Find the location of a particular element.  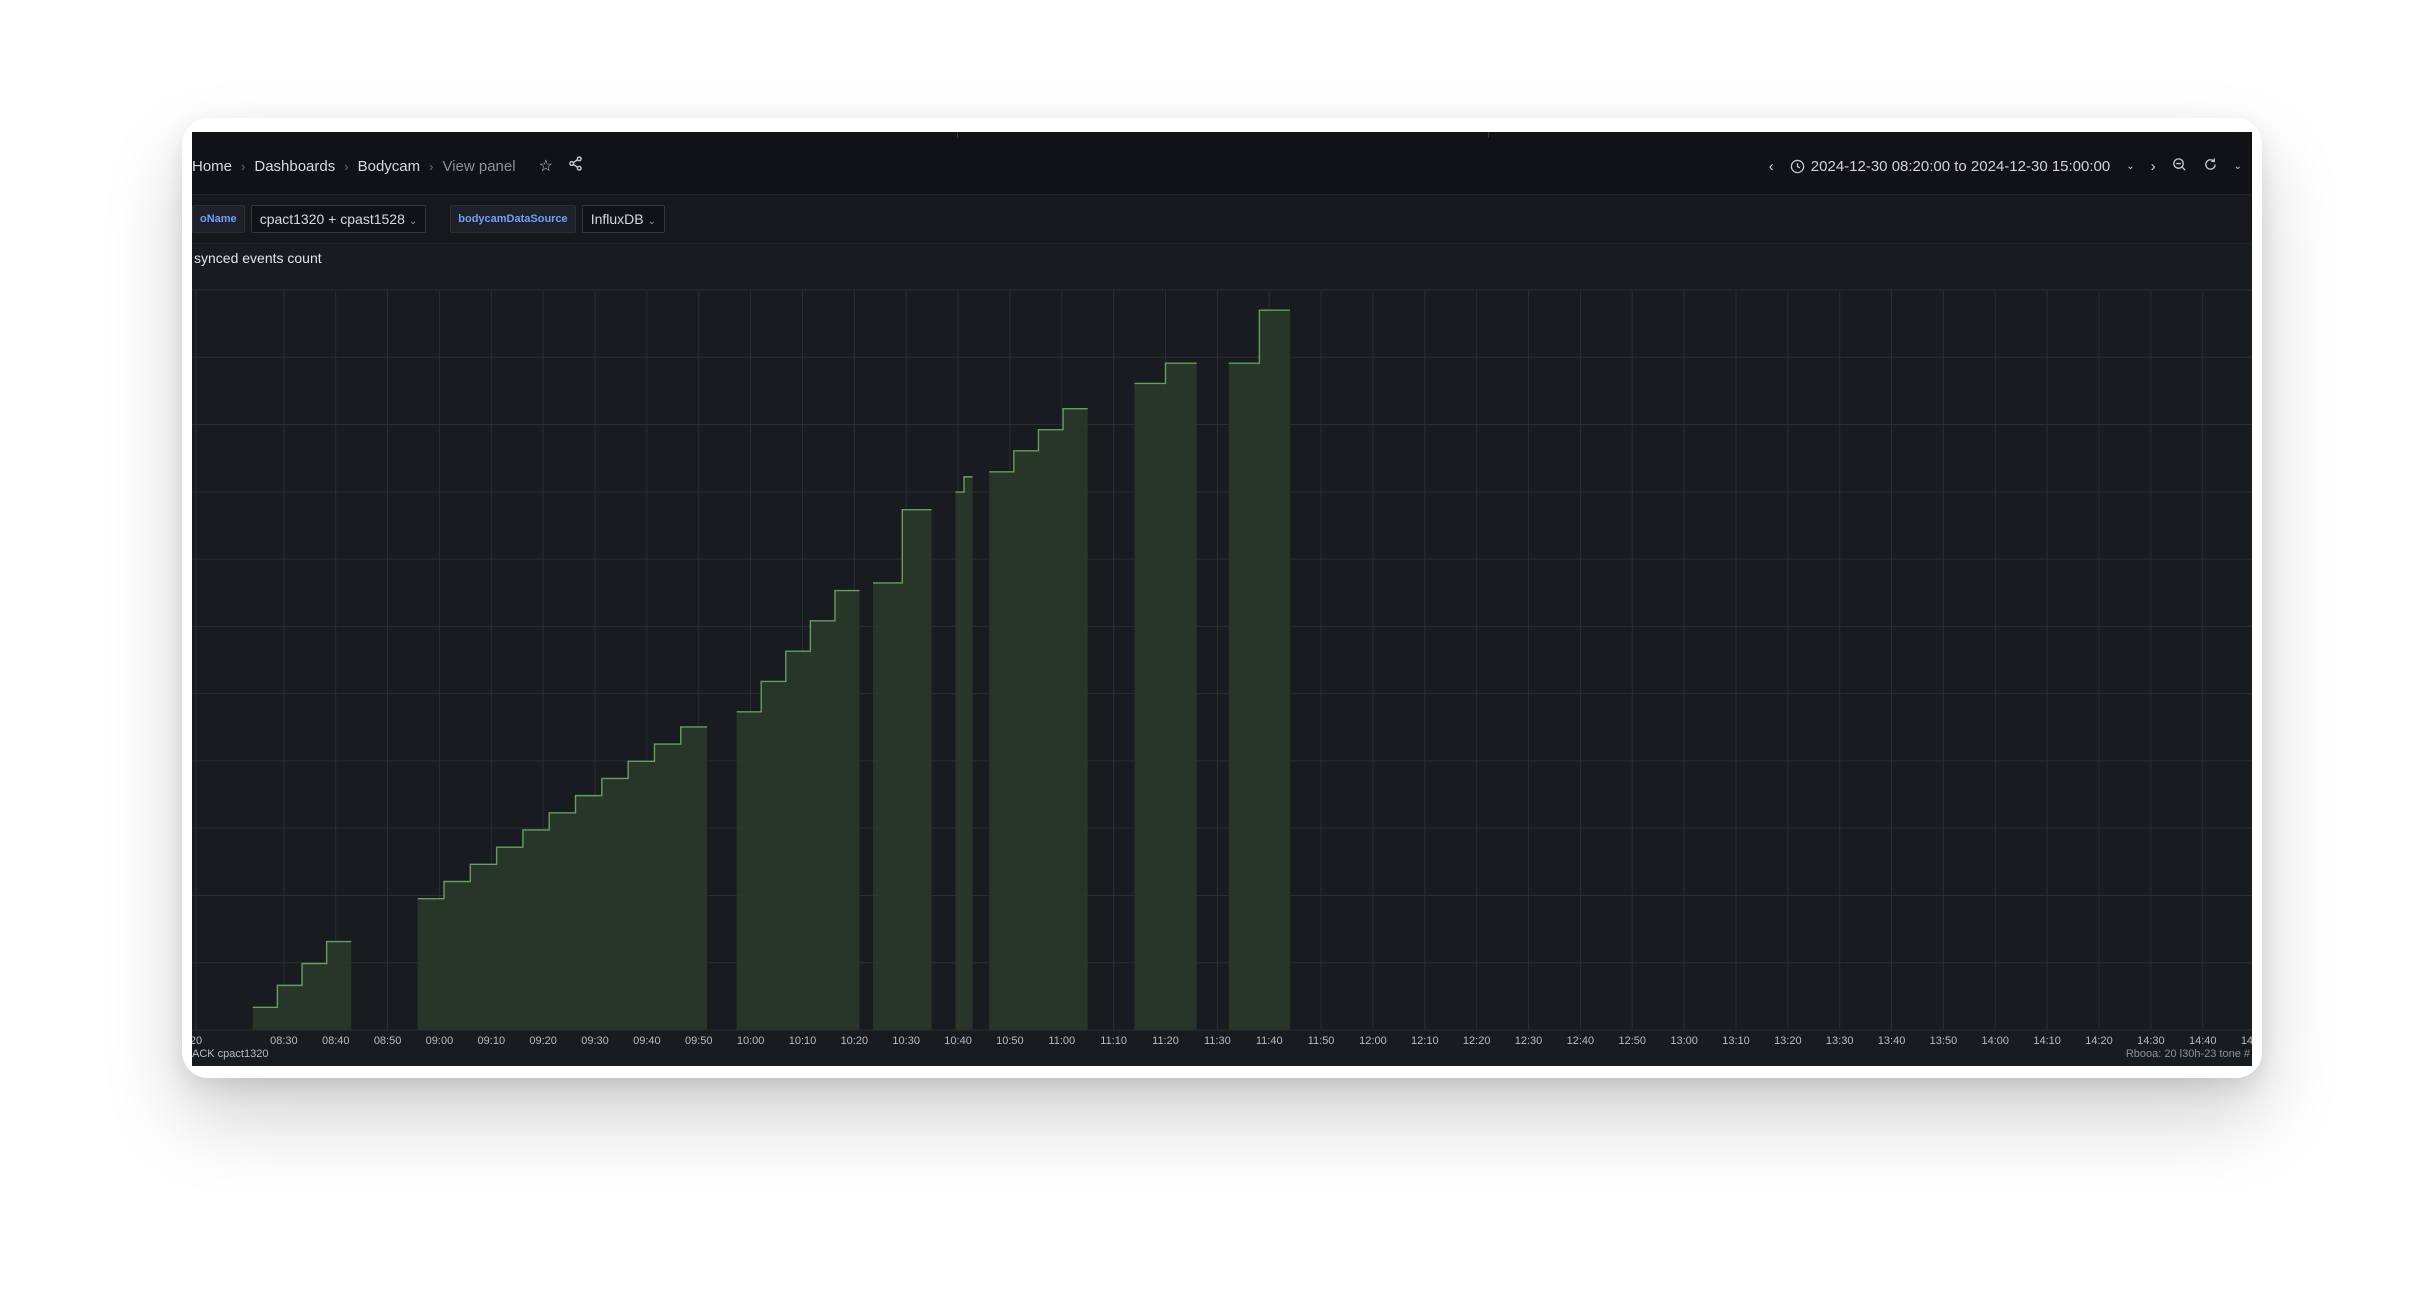

x-tick-label: 09:00 is located at coordinates (440, 1041).